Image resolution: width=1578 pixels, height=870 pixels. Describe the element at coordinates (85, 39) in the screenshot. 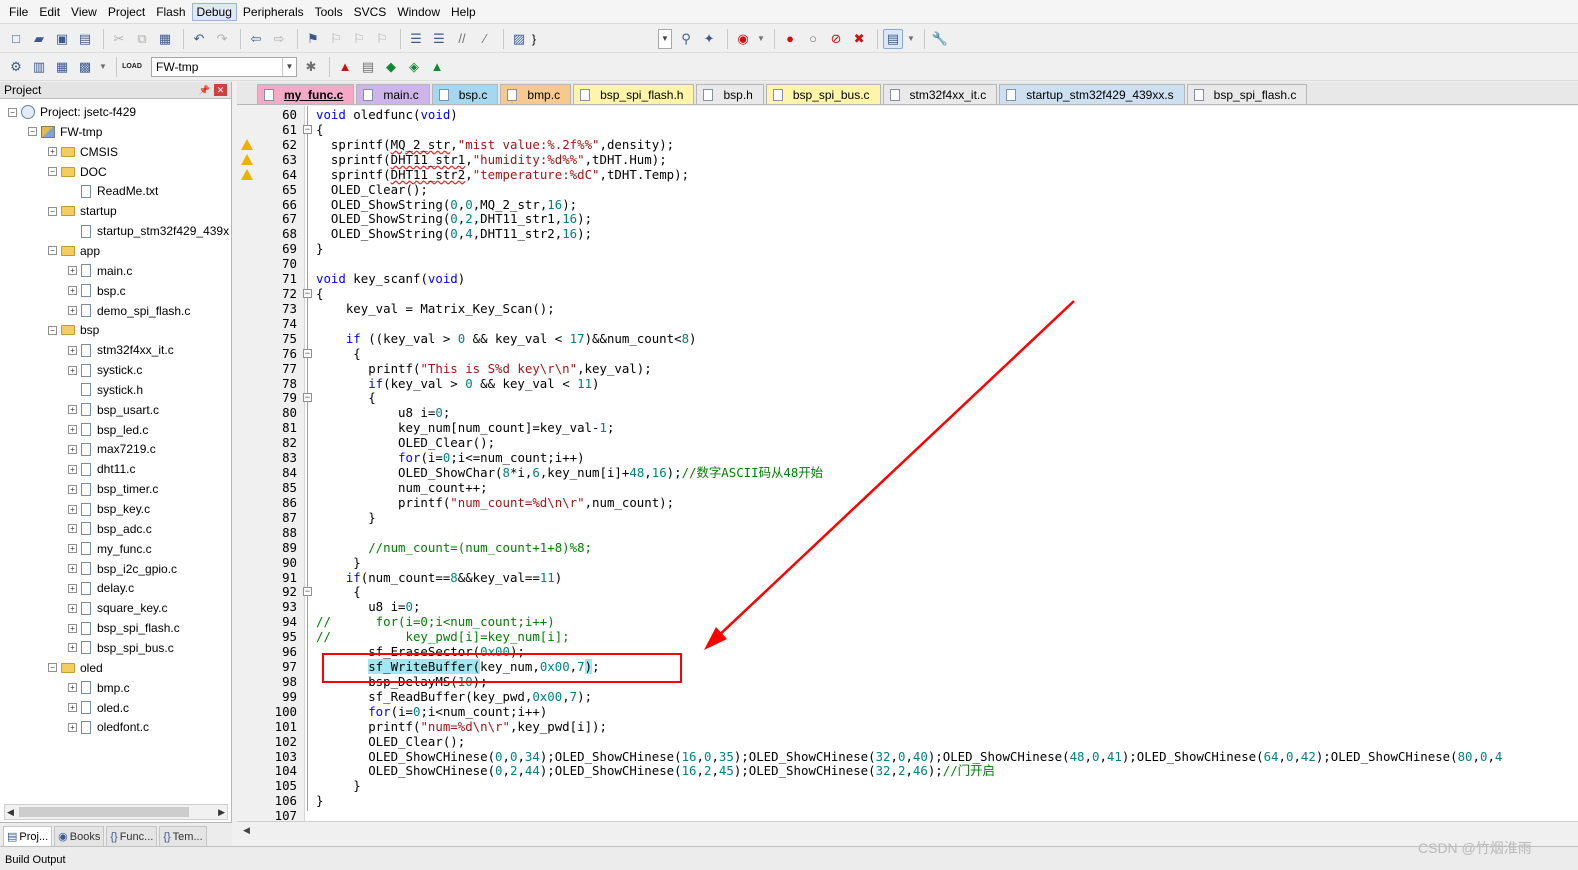

I see `save-all-icon: ▤` at that location.